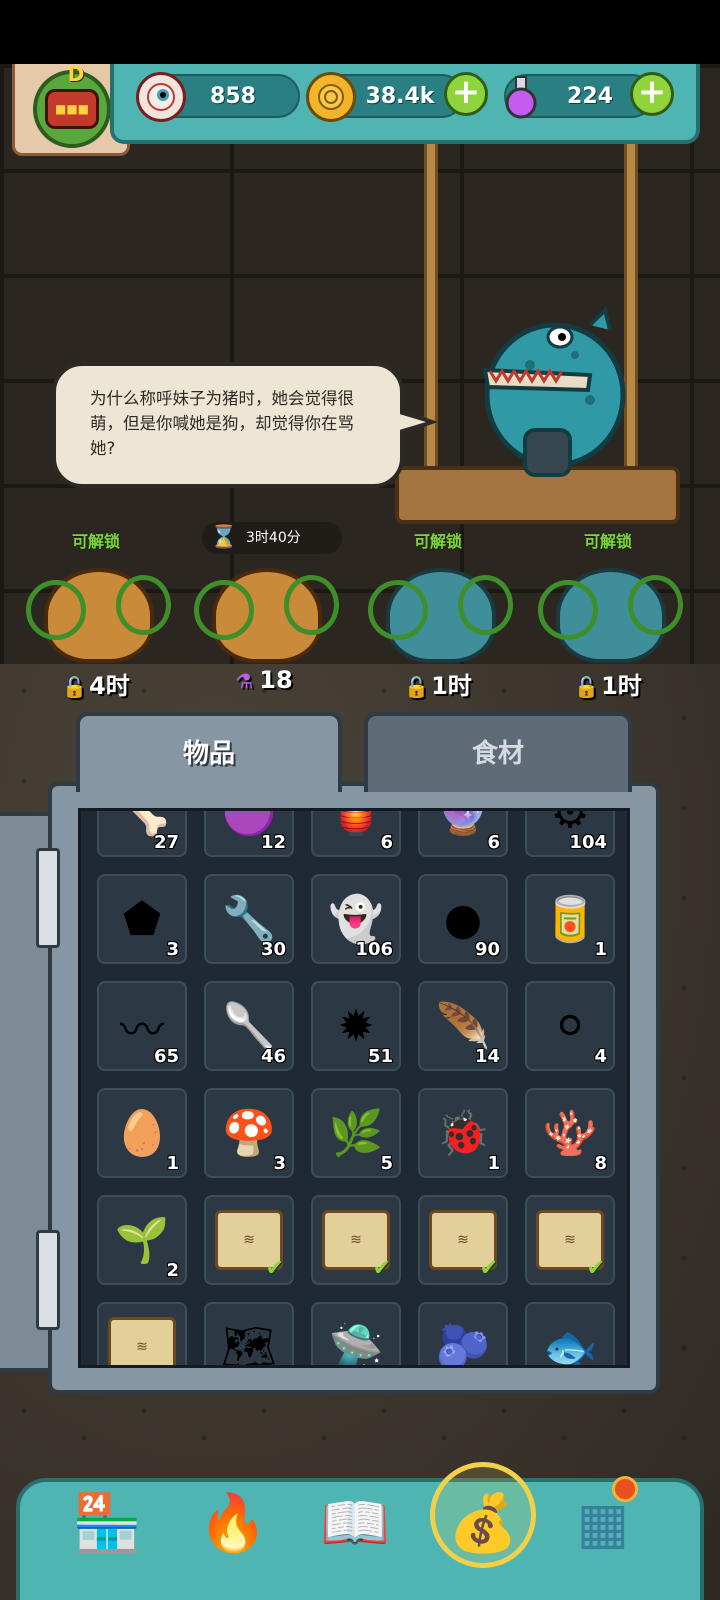 Image resolution: width=720 pixels, height=1600 pixels. I want to click on hinge-bottom, so click(48, 1280).